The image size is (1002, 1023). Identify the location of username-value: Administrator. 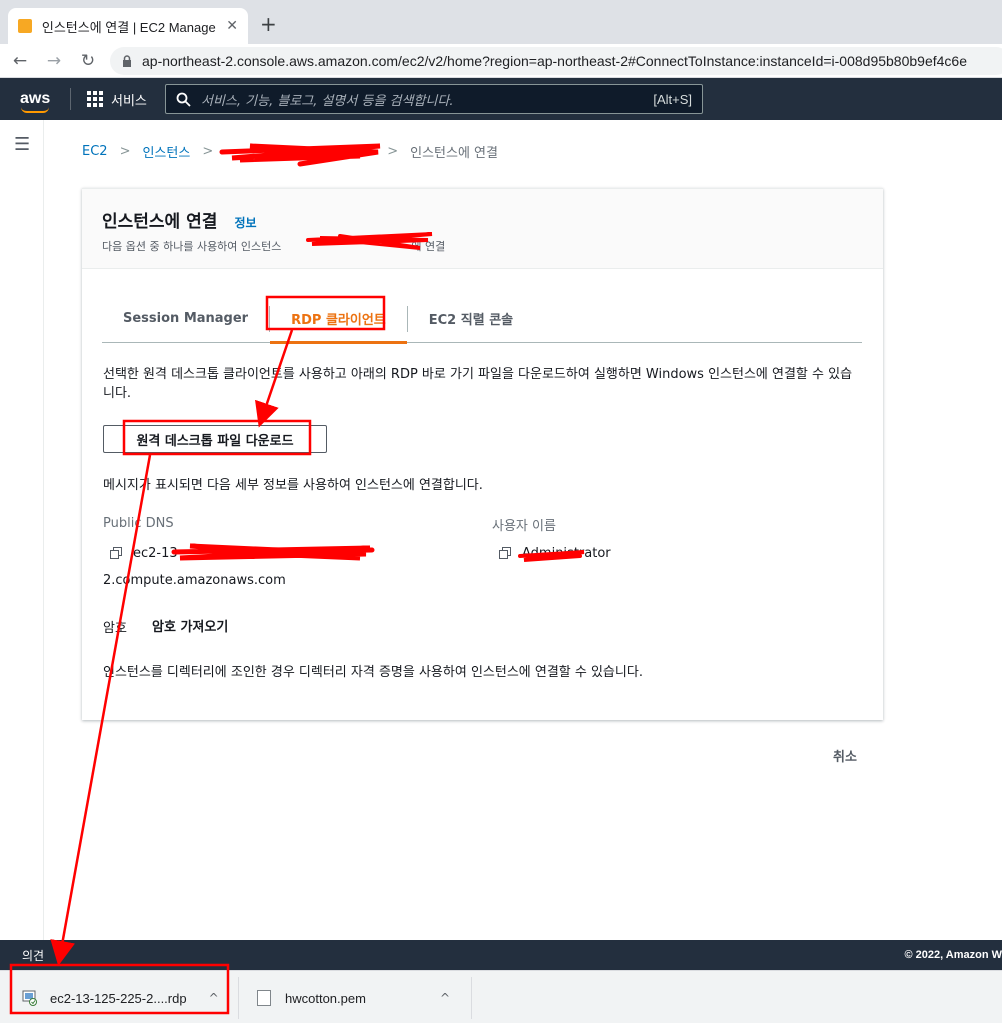
(566, 553).